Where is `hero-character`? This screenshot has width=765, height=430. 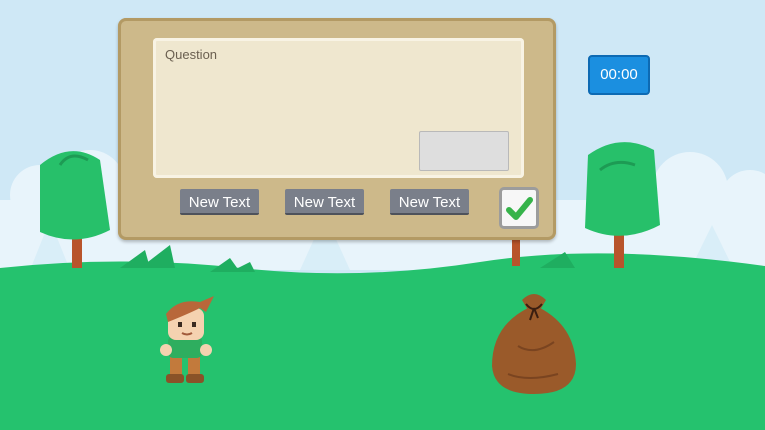 hero-character is located at coordinates (187, 339).